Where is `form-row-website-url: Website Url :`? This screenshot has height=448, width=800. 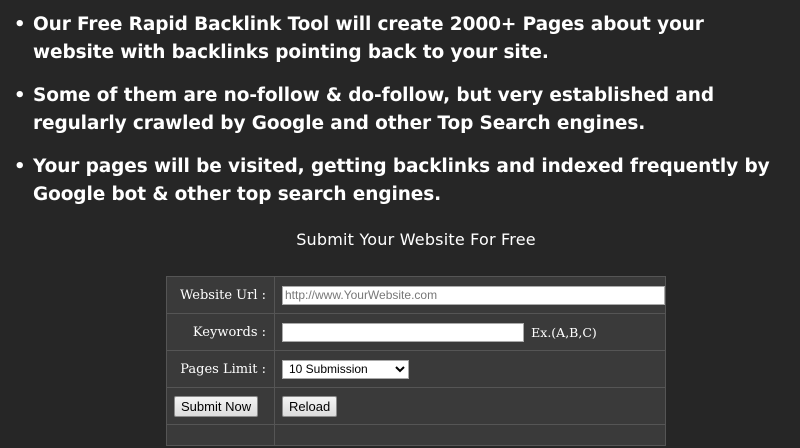
form-row-website-url: Website Url : is located at coordinates (416, 295).